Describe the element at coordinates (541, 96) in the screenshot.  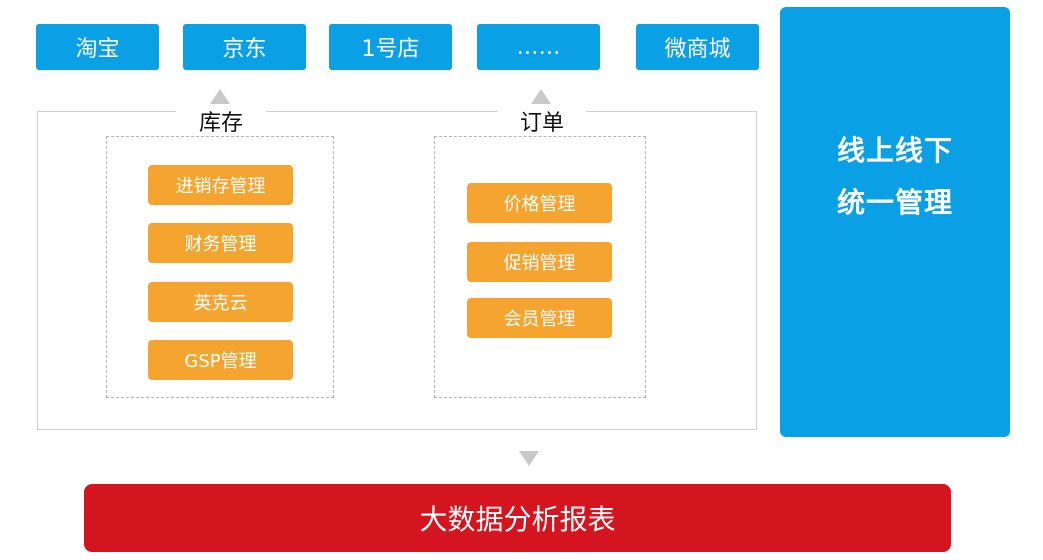
I see `arrow-up-orders-icon` at that location.